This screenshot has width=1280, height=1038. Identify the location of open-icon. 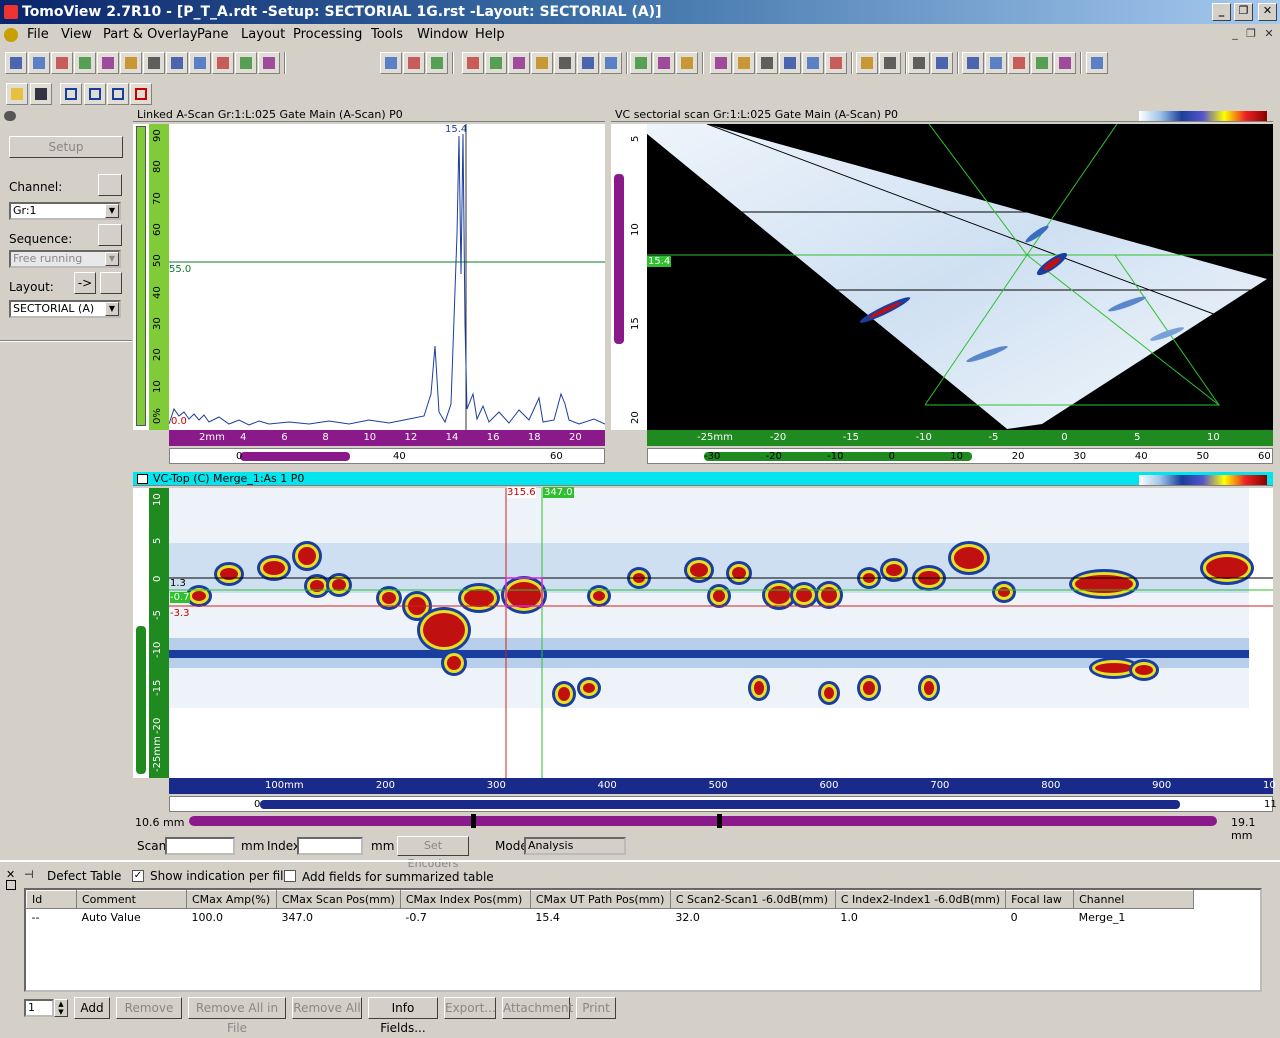
(17, 94).